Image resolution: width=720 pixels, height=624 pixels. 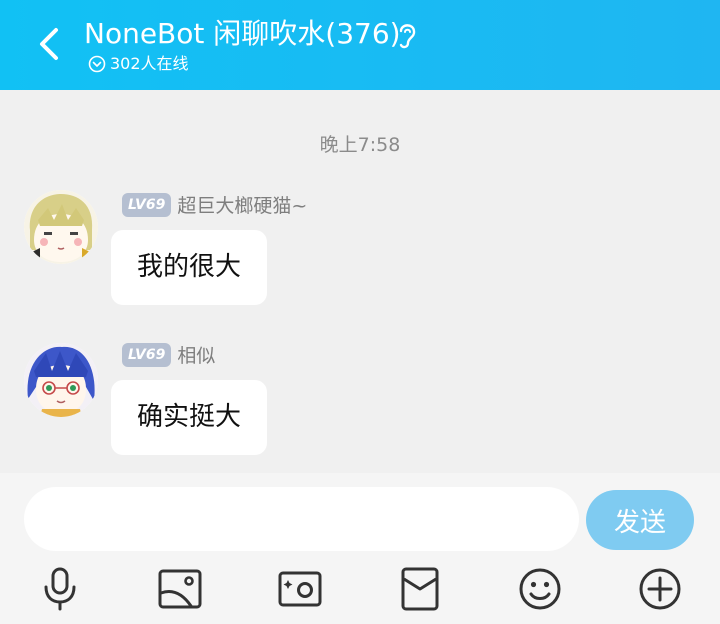 What do you see at coordinates (407, 35) in the screenshot?
I see `ear-icon` at bounding box center [407, 35].